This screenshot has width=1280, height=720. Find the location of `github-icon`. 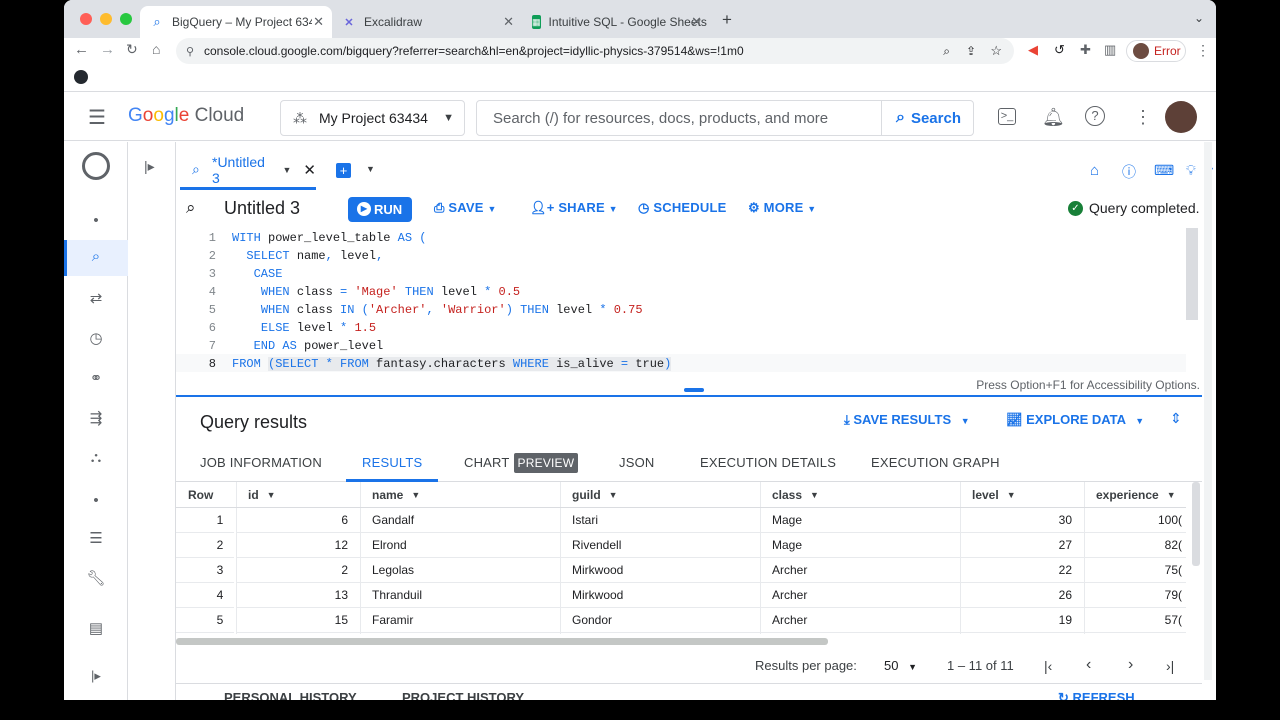

github-icon is located at coordinates (81, 77).